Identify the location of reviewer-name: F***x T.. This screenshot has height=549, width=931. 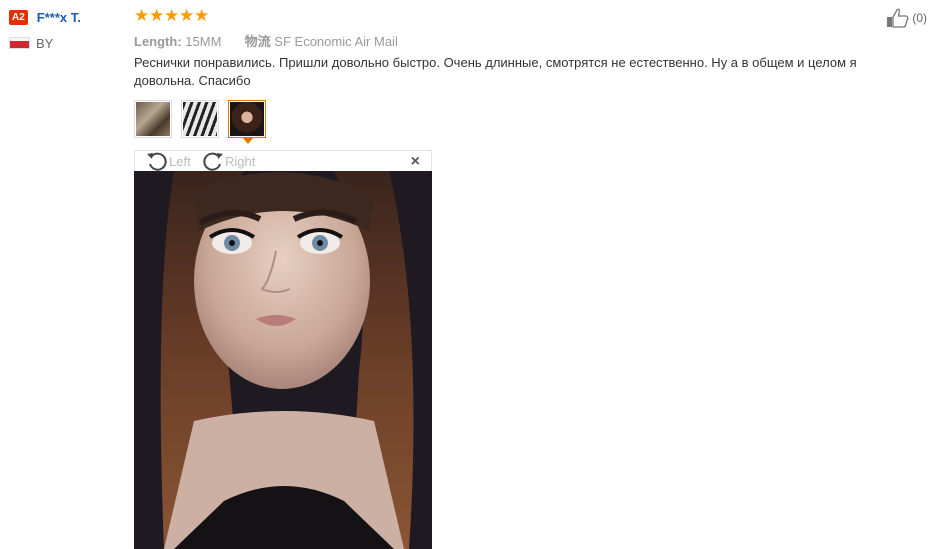
(59, 17).